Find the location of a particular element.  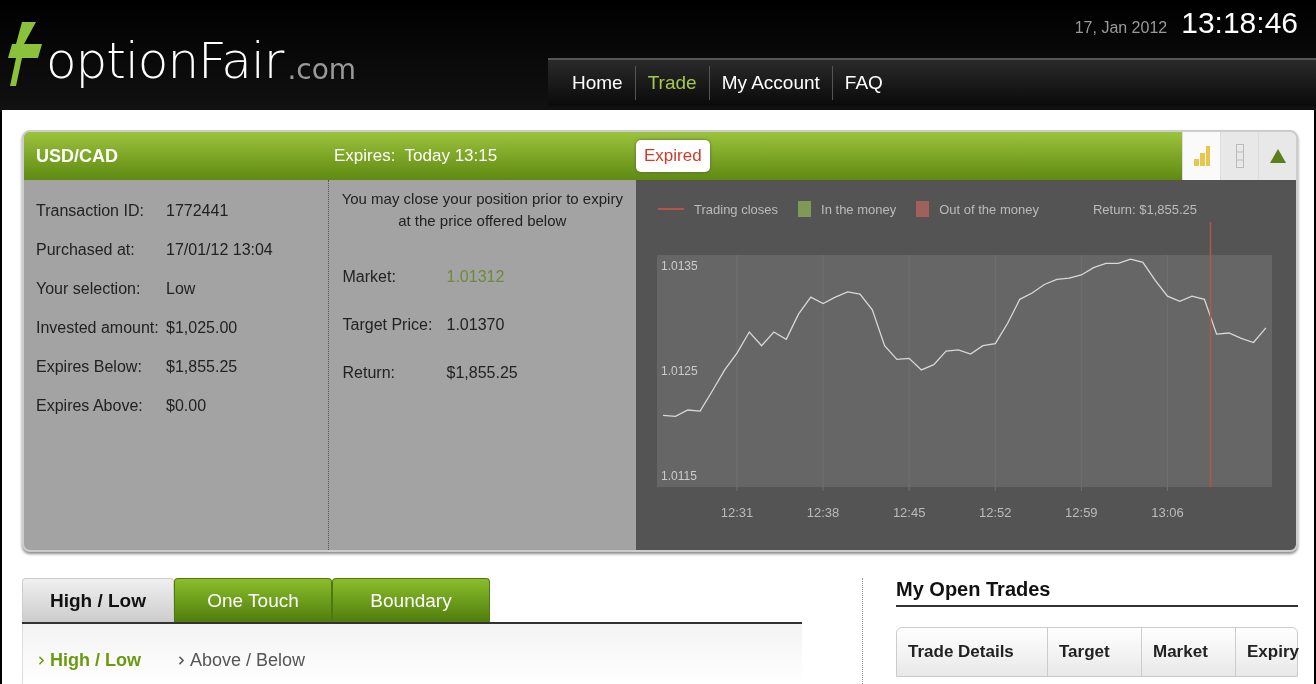

x-tick-label: 12:52 is located at coordinates (995, 512).